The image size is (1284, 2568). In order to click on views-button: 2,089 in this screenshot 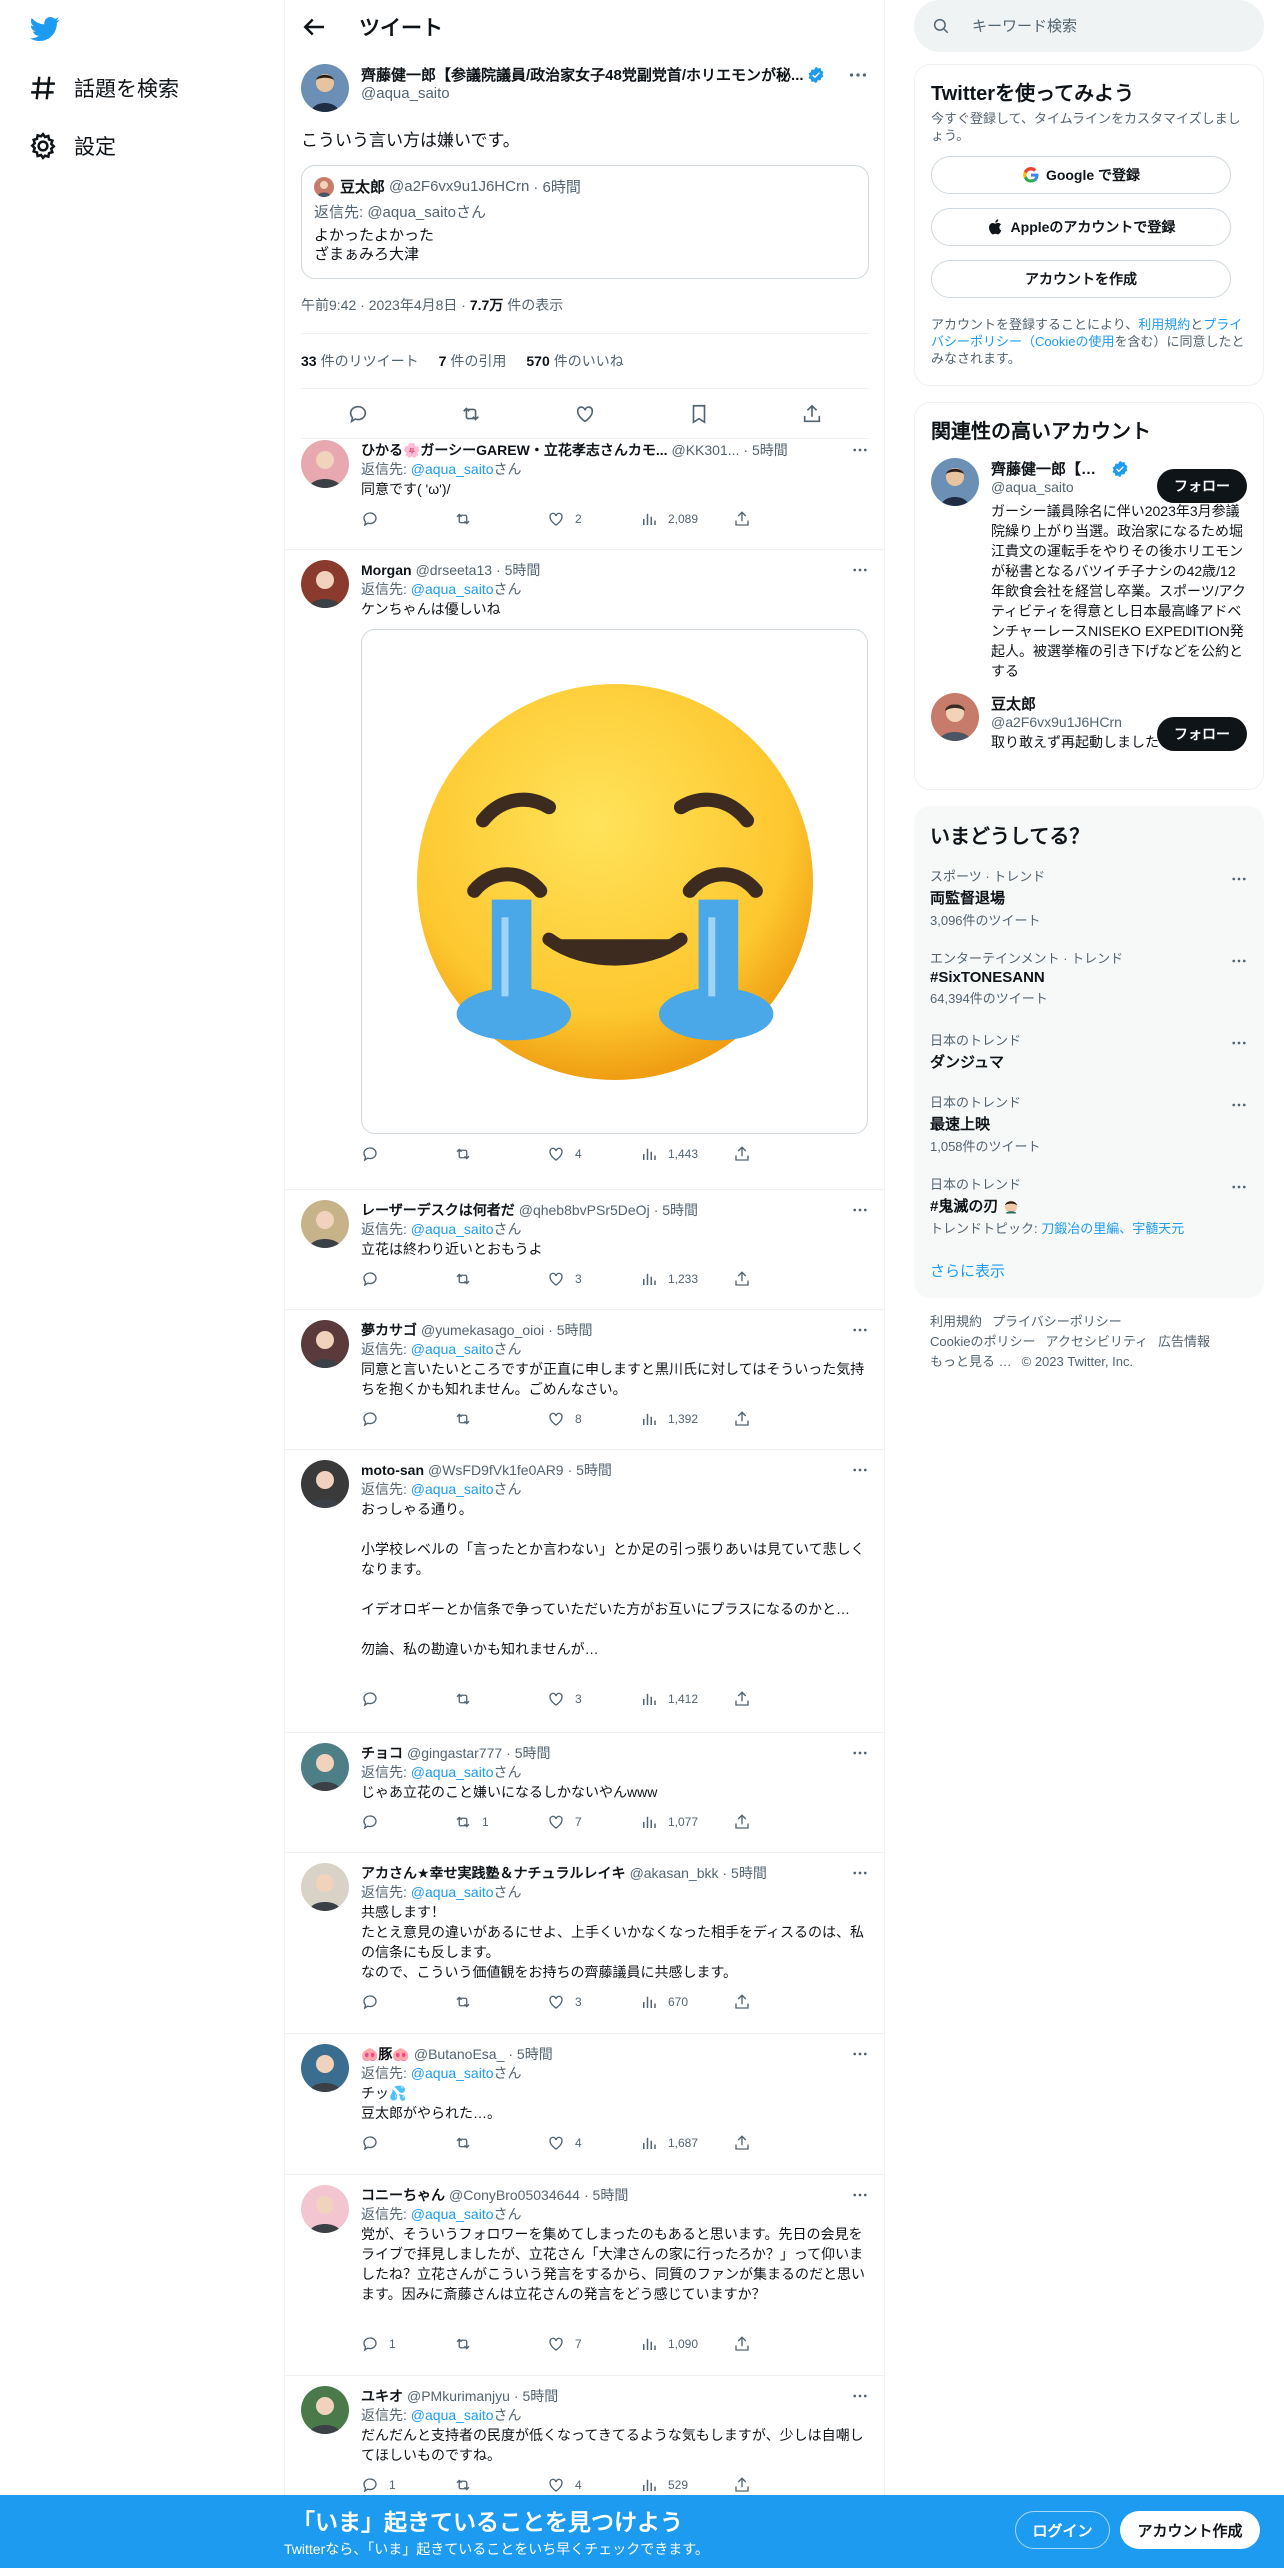, I will do `click(686, 519)`.